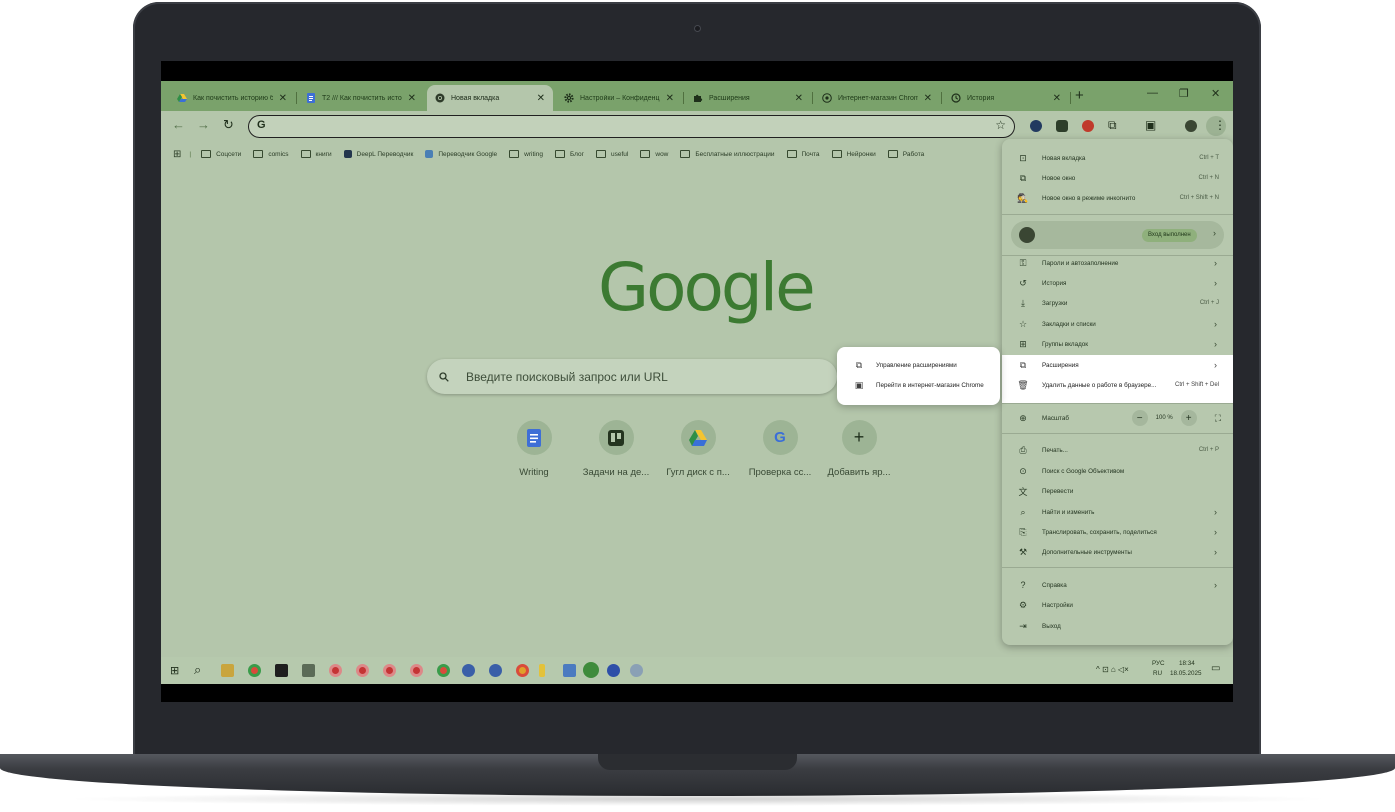 The height and width of the screenshot is (812, 1395). I want to click on bookmark-item: useful, so click(612, 154).